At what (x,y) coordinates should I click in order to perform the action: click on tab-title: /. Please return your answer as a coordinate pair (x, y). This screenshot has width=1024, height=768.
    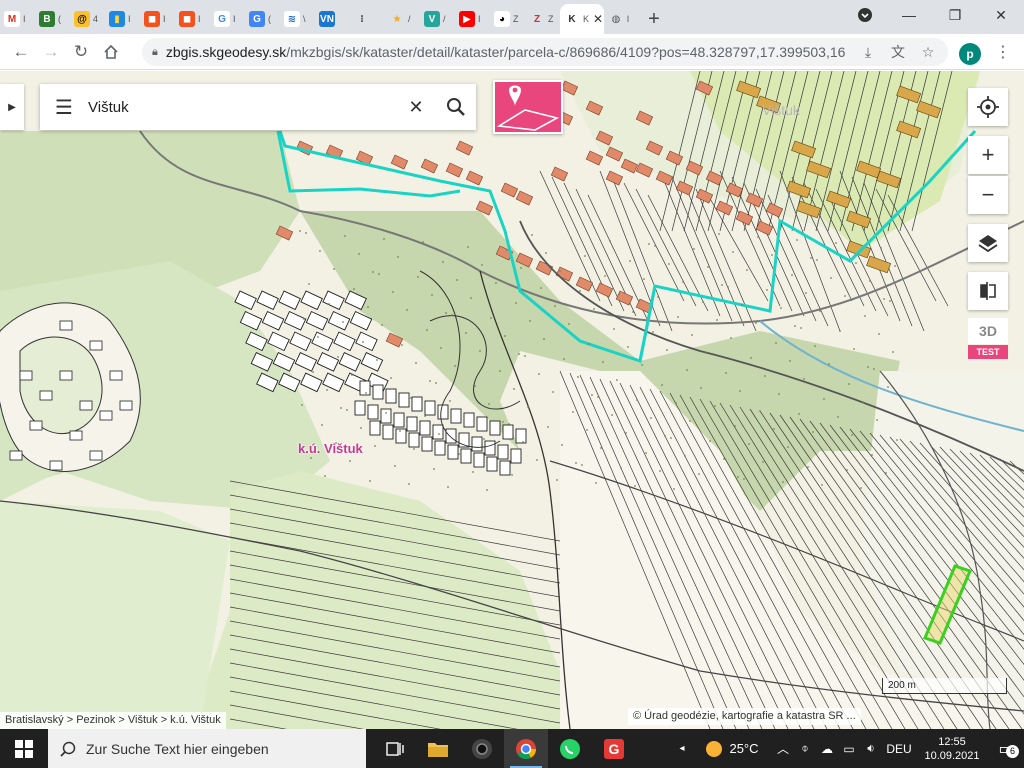
    Looking at the image, I should click on (409, 19).